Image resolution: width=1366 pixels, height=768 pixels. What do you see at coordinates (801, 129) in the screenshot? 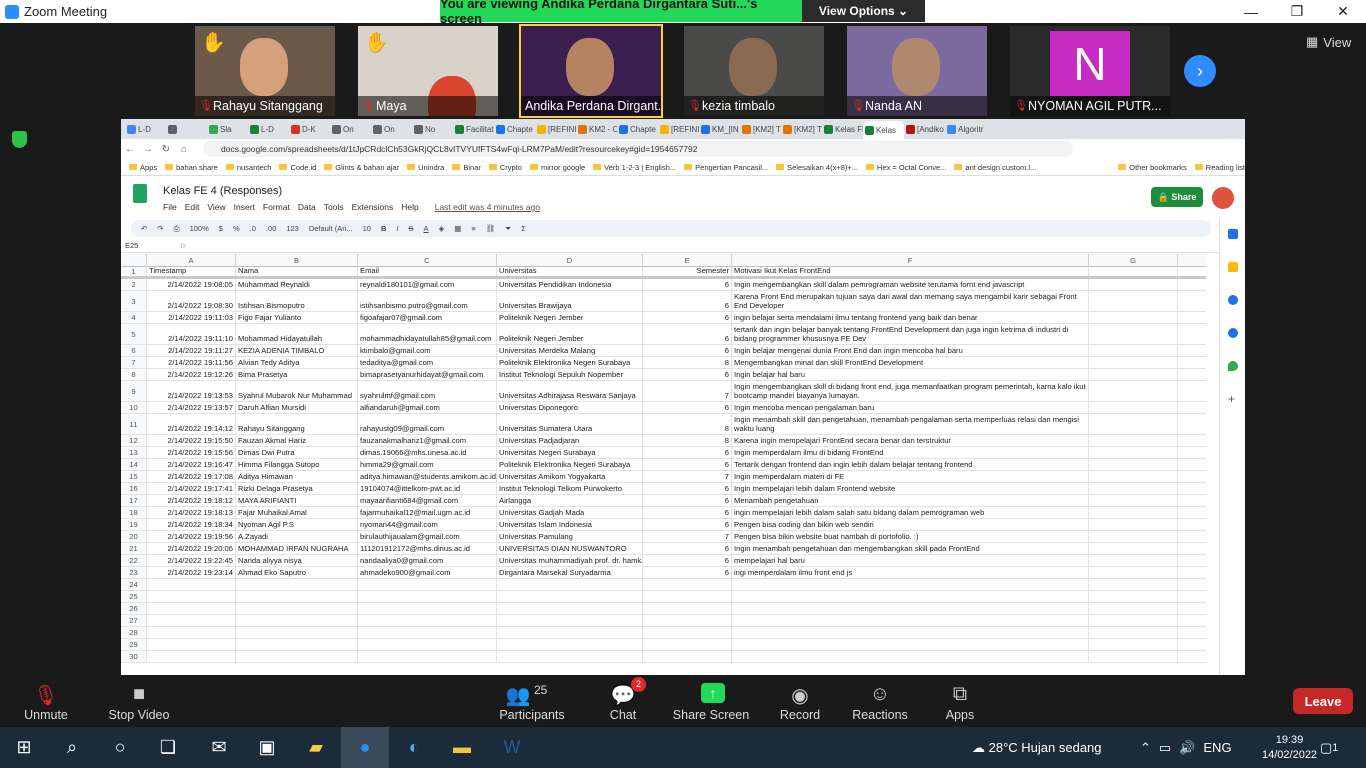
I see `browser-tab: [KM2] T` at bounding box center [801, 129].